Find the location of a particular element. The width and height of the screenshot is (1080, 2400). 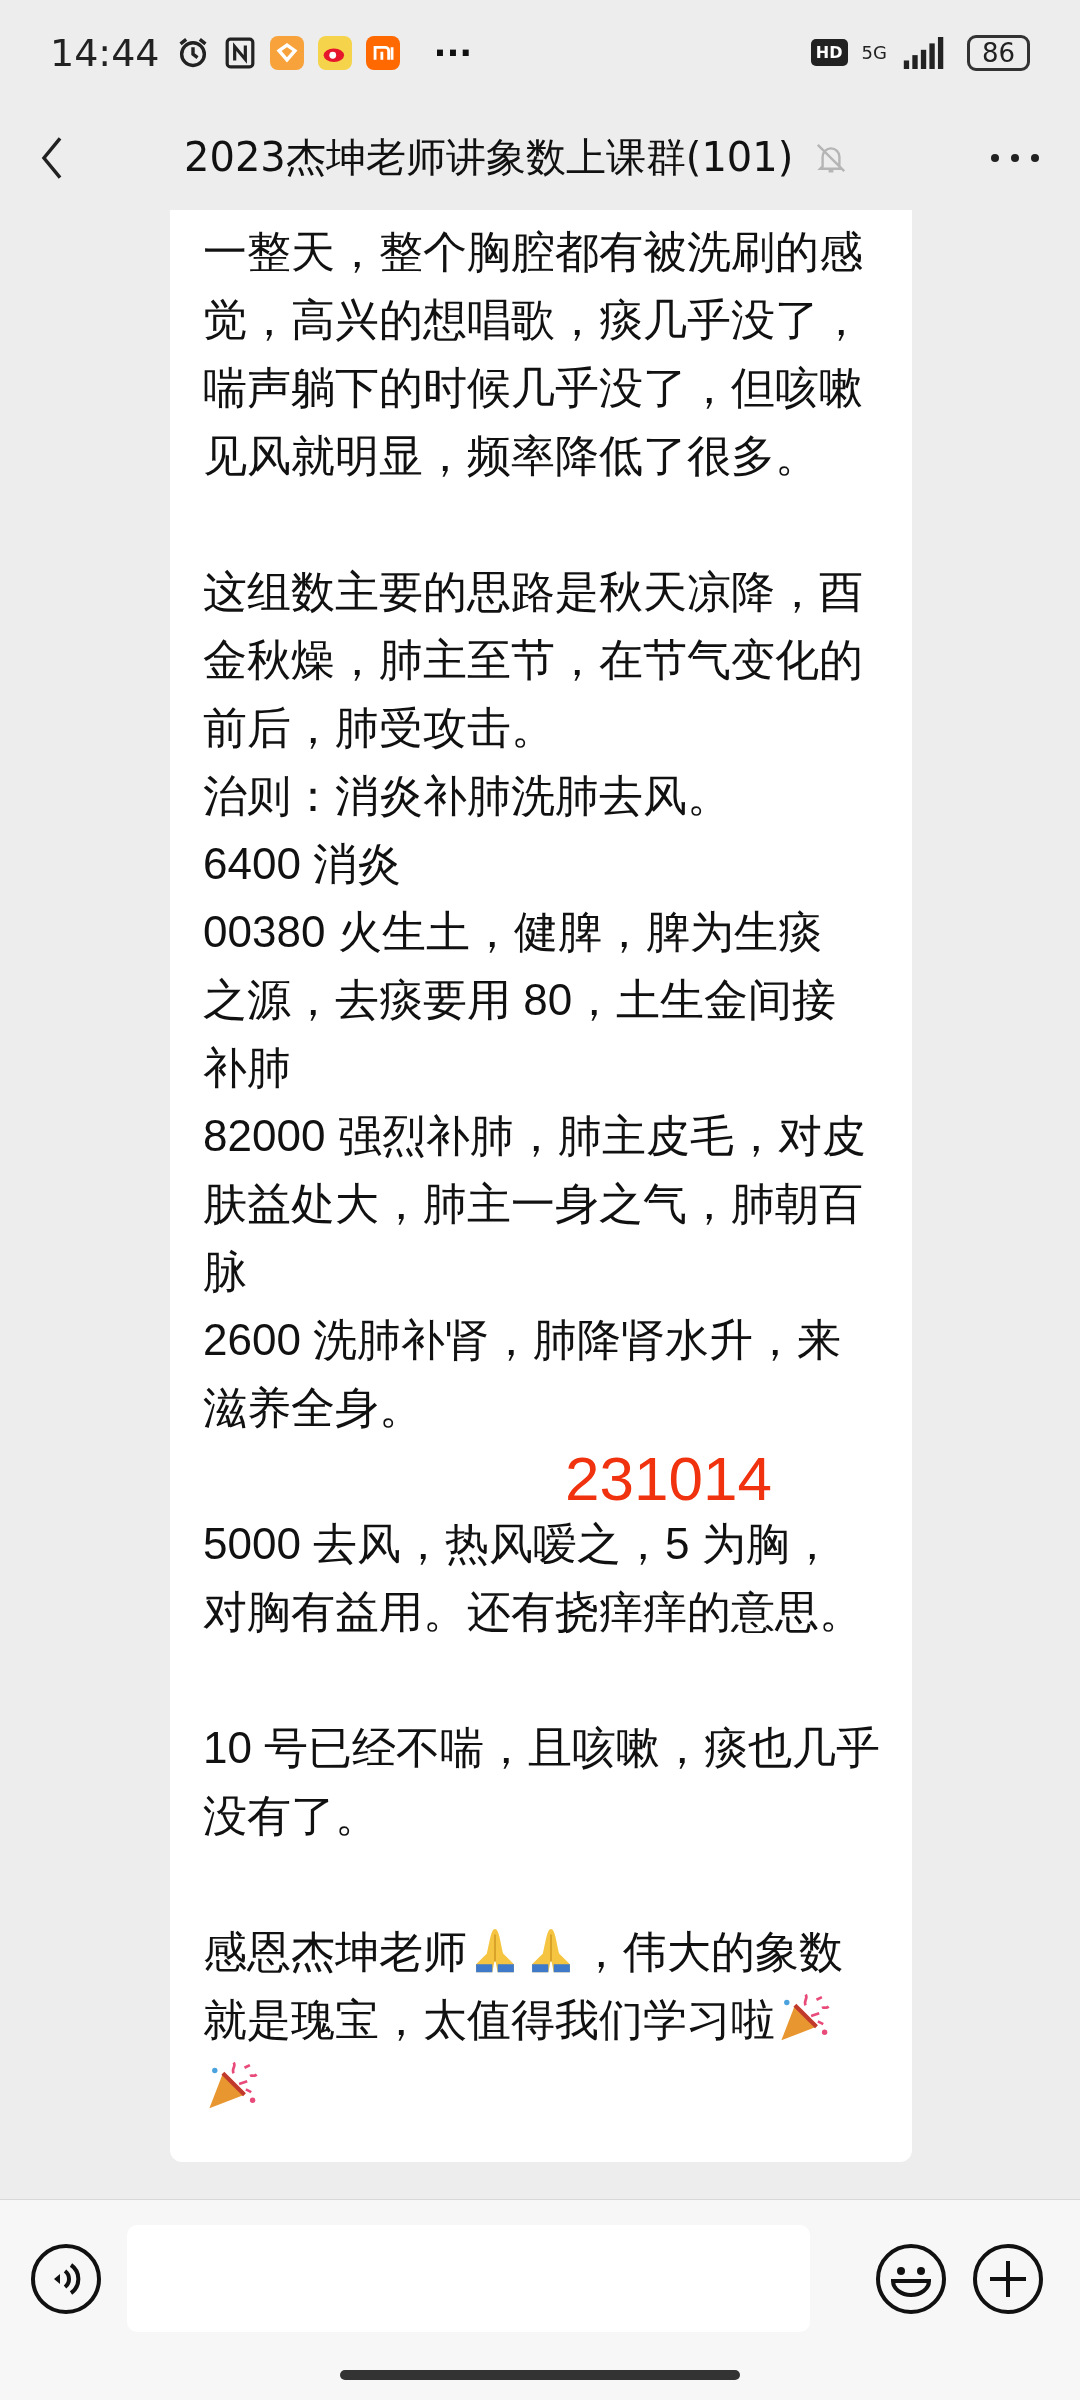

clock-time: 14:44 is located at coordinates (105, 52).